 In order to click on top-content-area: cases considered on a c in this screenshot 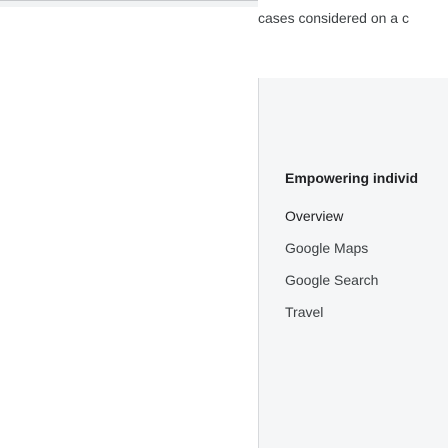, I will do `click(224, 25)`.